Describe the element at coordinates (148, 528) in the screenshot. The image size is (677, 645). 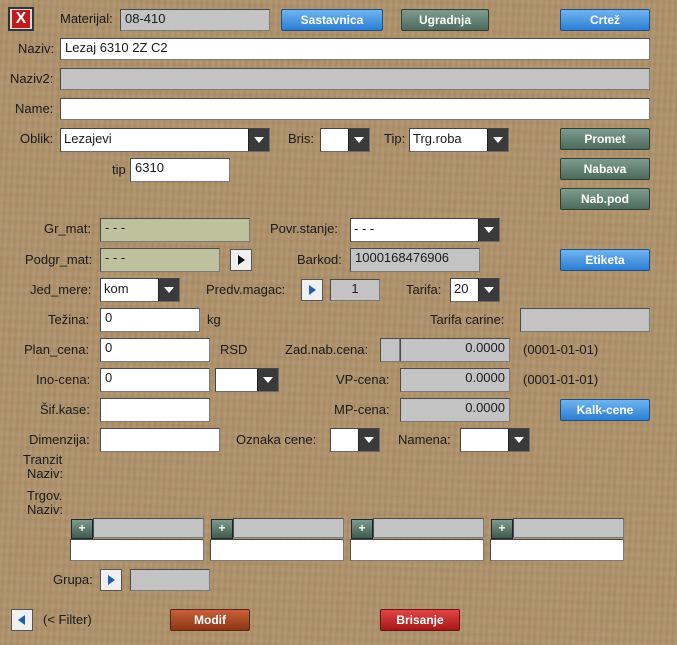
I see `group-1-header` at that location.